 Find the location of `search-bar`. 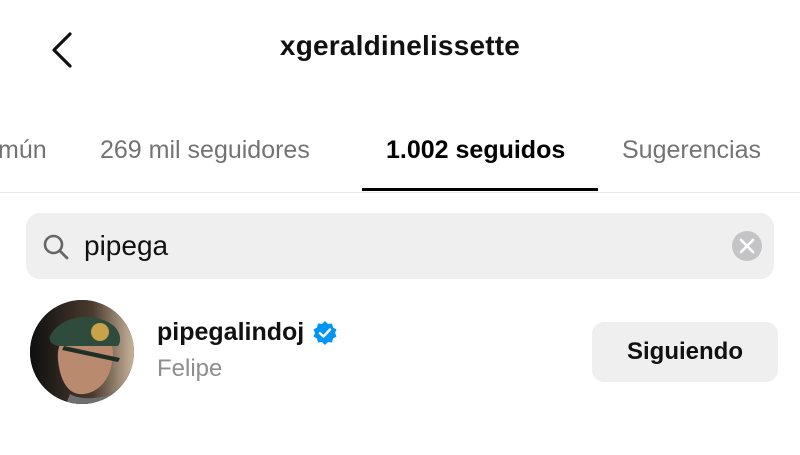

search-bar is located at coordinates (400, 246).